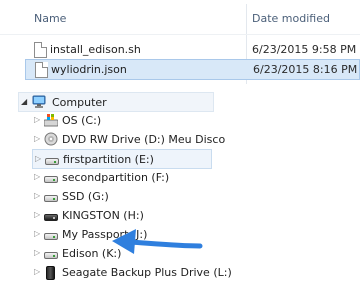 This screenshot has height=300, width=360. I want to click on computer-icon, so click(39, 101).